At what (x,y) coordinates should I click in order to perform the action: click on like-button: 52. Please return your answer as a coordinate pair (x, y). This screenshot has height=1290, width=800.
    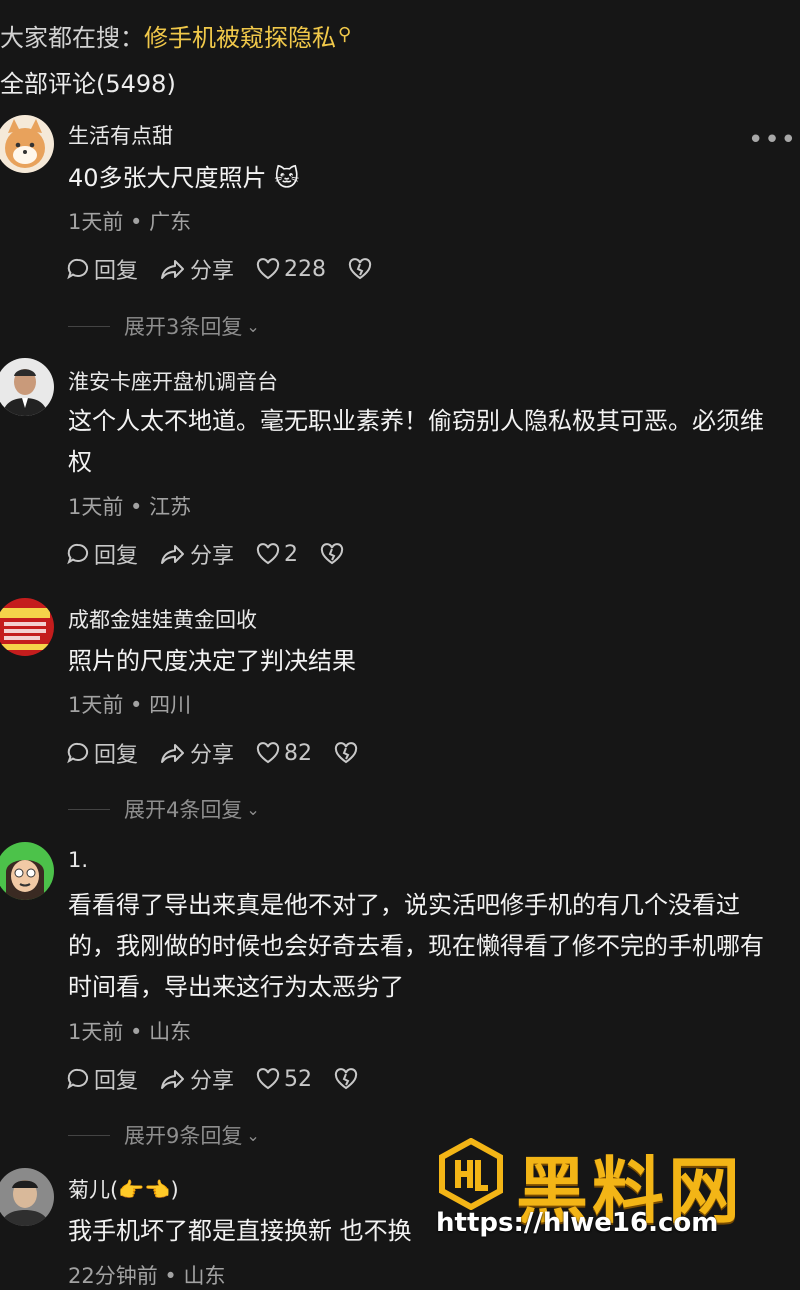
    Looking at the image, I should click on (284, 1079).